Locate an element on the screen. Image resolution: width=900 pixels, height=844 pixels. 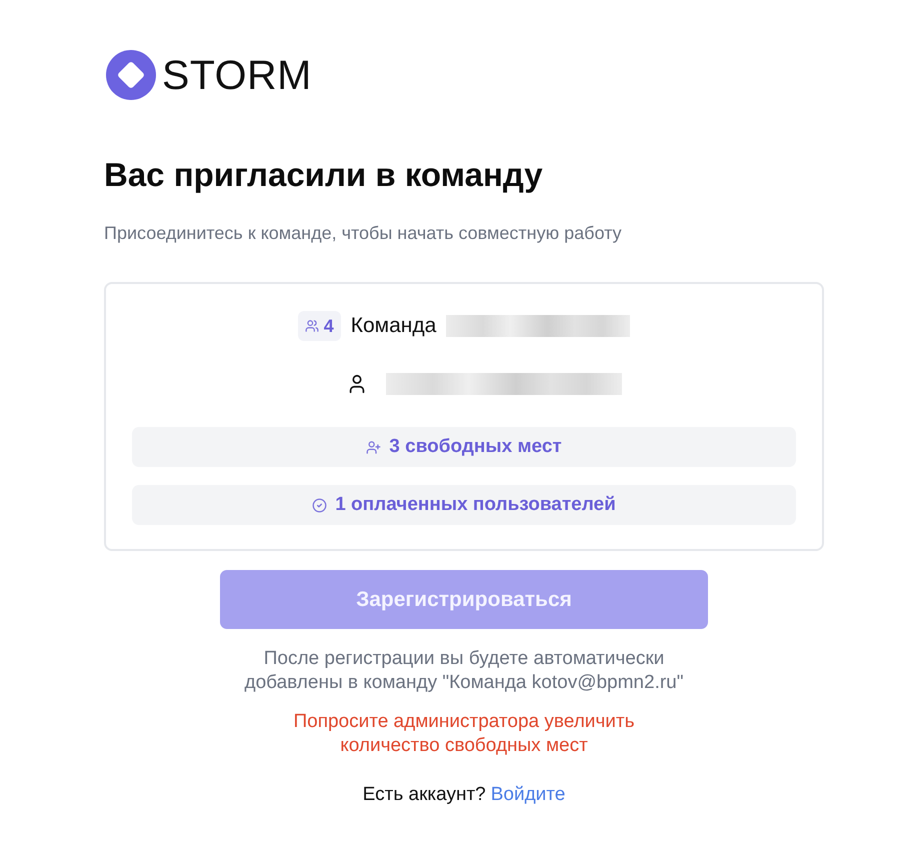
page-subtitle: Присоединитесь к команде, чтобы начать совместную работу is located at coordinates (363, 233).